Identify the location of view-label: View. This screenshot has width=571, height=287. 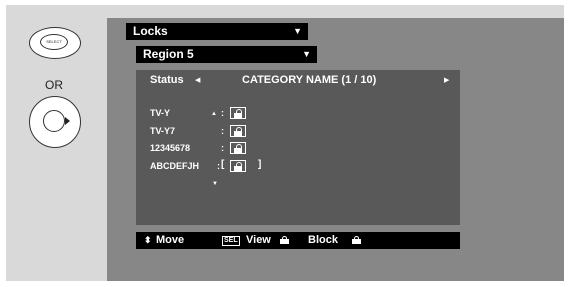
(258, 240).